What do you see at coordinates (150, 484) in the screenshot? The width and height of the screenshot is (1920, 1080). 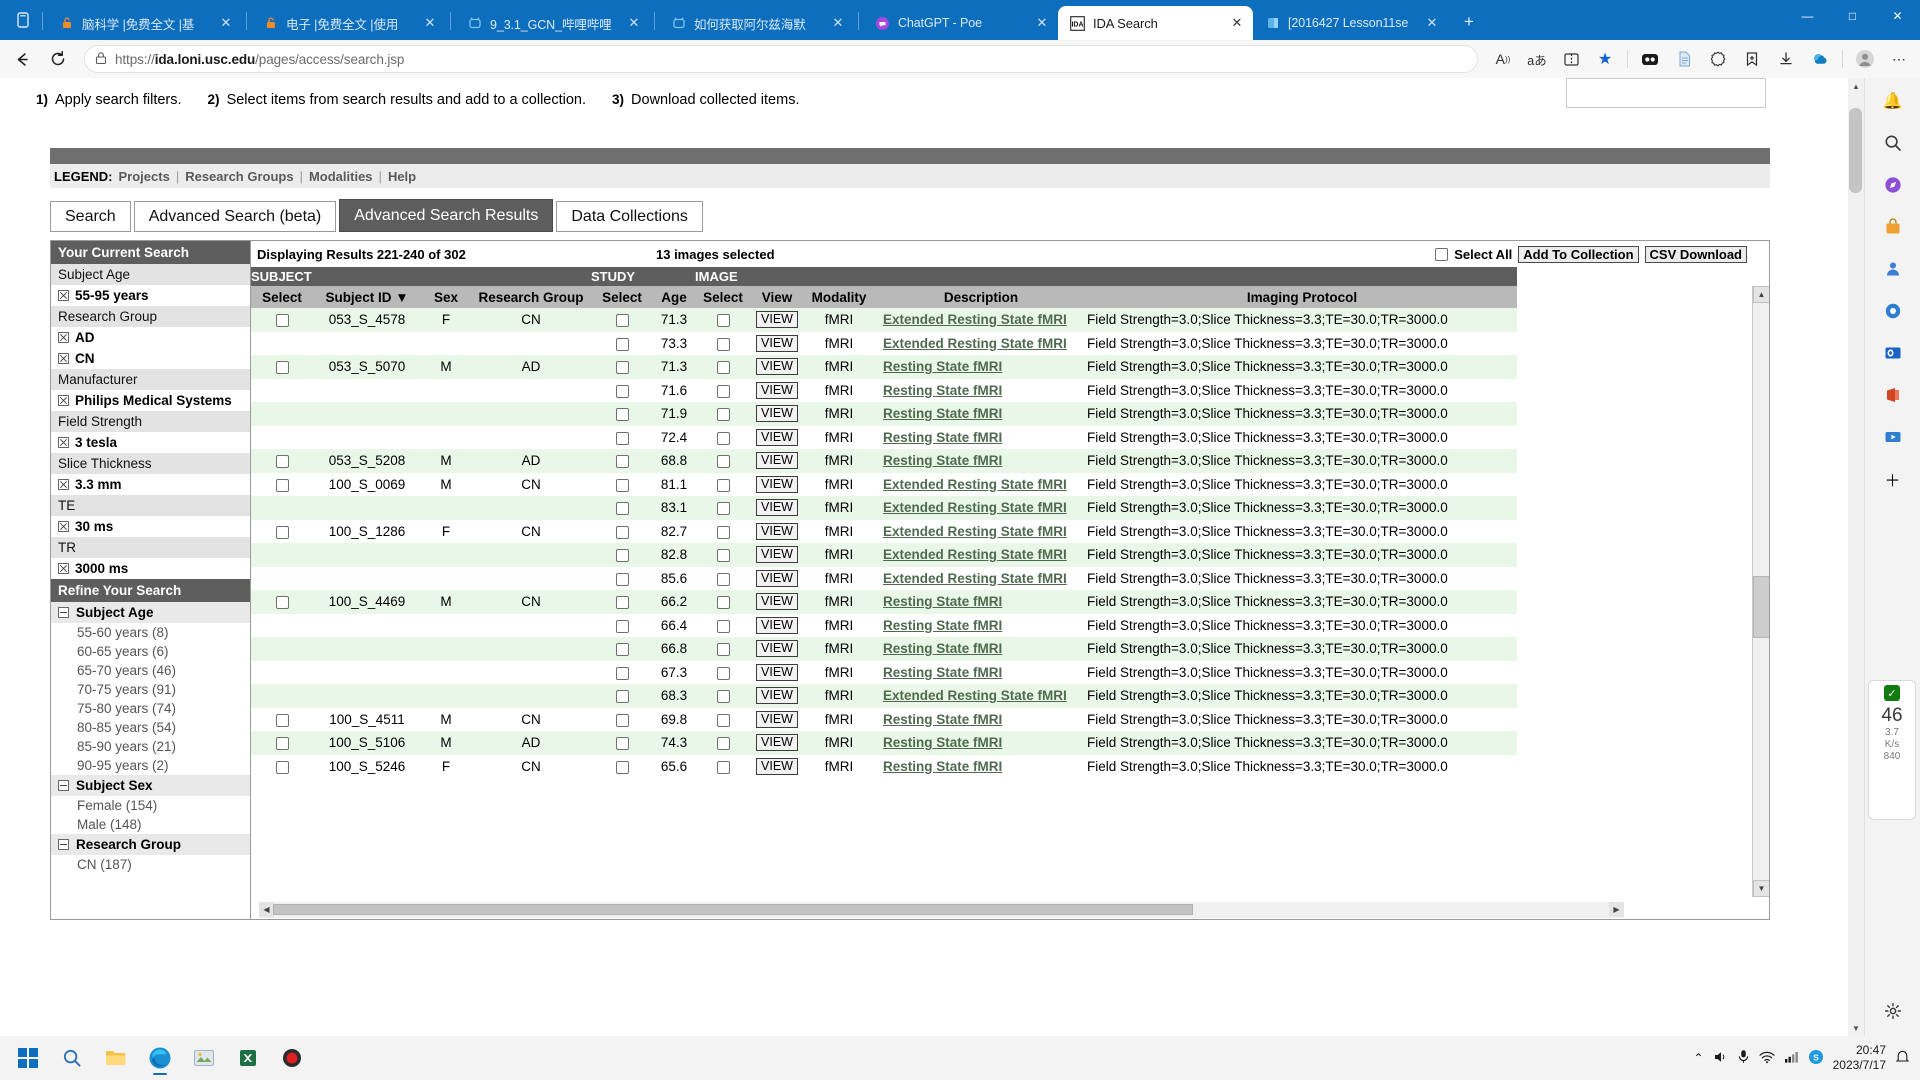 I see `current-search-filter: 3.3 mm` at bounding box center [150, 484].